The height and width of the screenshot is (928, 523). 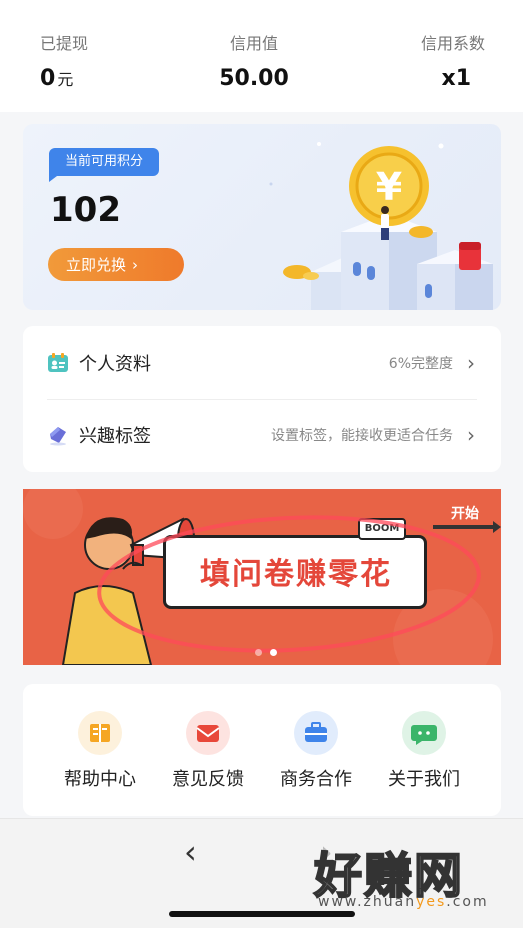 I want to click on points-value: 102, so click(x=85, y=210).